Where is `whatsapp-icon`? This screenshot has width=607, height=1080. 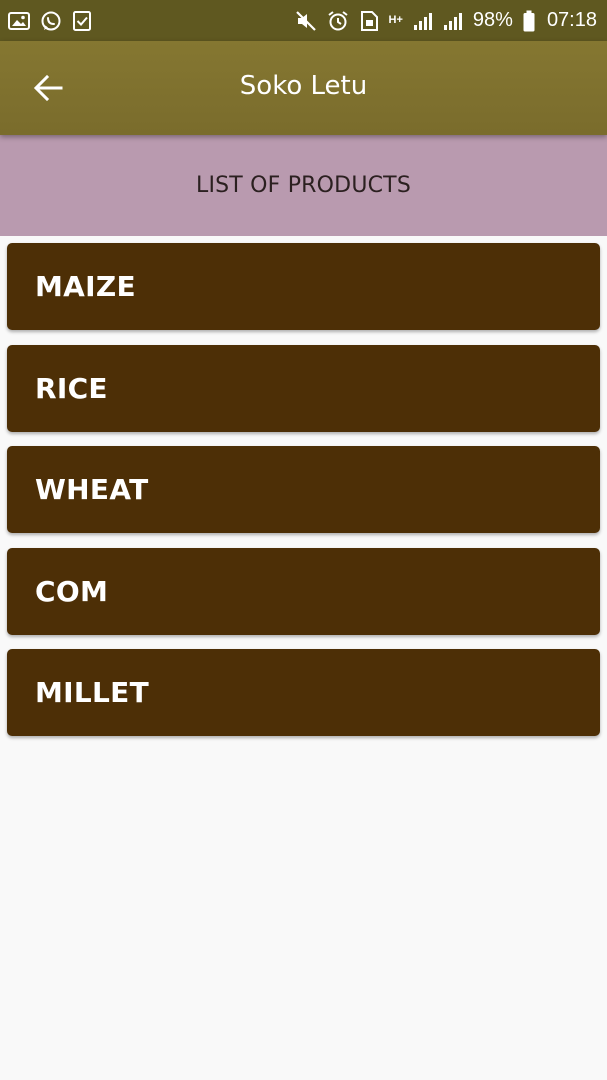
whatsapp-icon is located at coordinates (51, 21).